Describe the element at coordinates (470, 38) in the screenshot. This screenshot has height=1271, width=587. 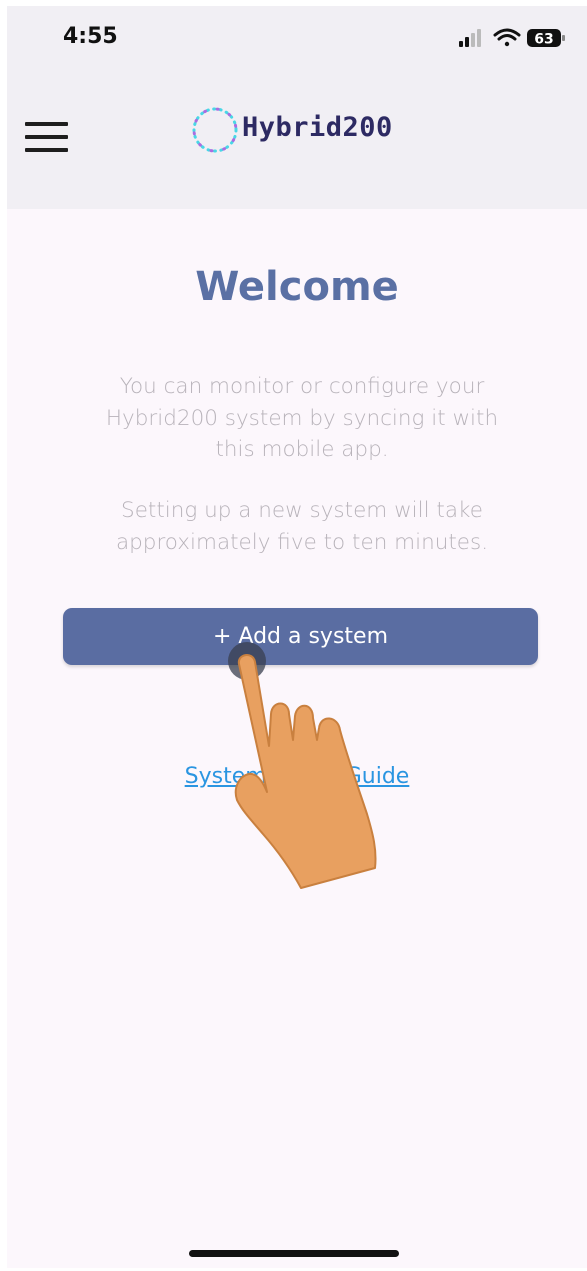
I see `cellular-signal-icon` at that location.